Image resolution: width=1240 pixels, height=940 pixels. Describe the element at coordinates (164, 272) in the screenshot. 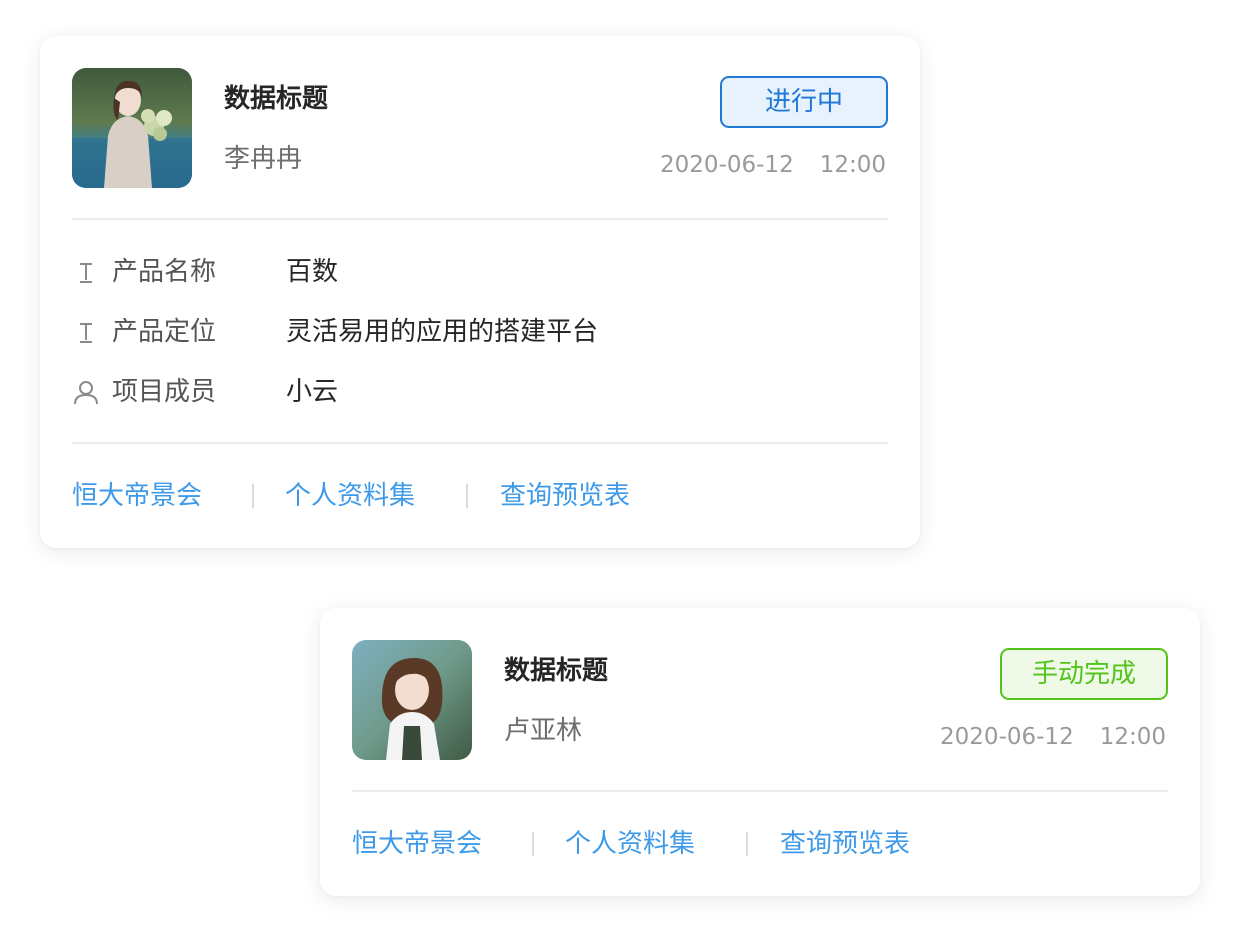

I see `field-label: 产品名称` at that location.